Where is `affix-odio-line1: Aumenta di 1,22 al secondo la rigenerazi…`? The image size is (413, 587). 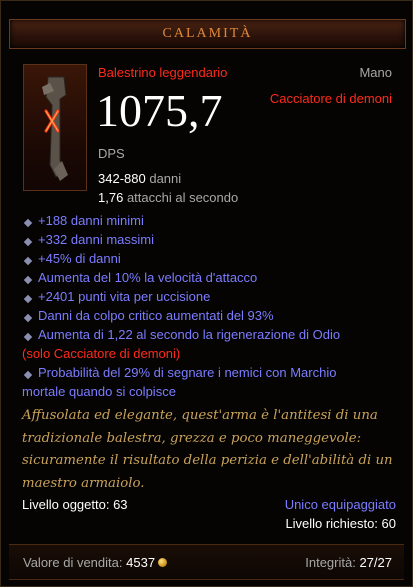 affix-odio-line1: Aumenta di 1,22 al secondo la rigenerazi… is located at coordinates (189, 334).